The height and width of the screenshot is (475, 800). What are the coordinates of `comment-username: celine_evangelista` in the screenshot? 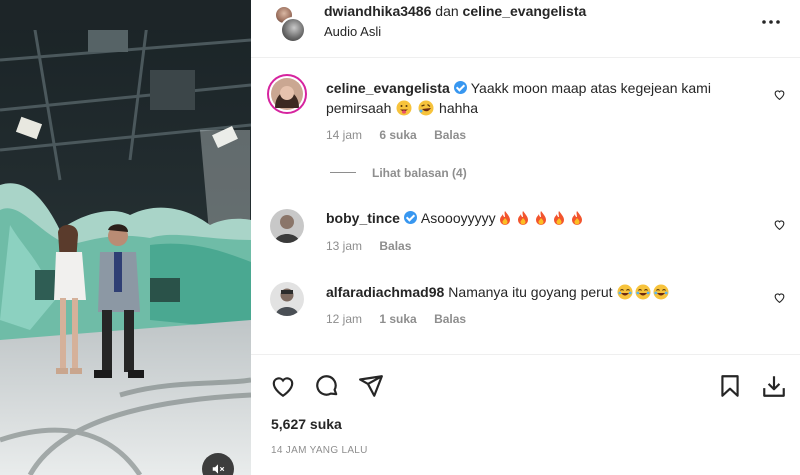 It's located at (388, 88).